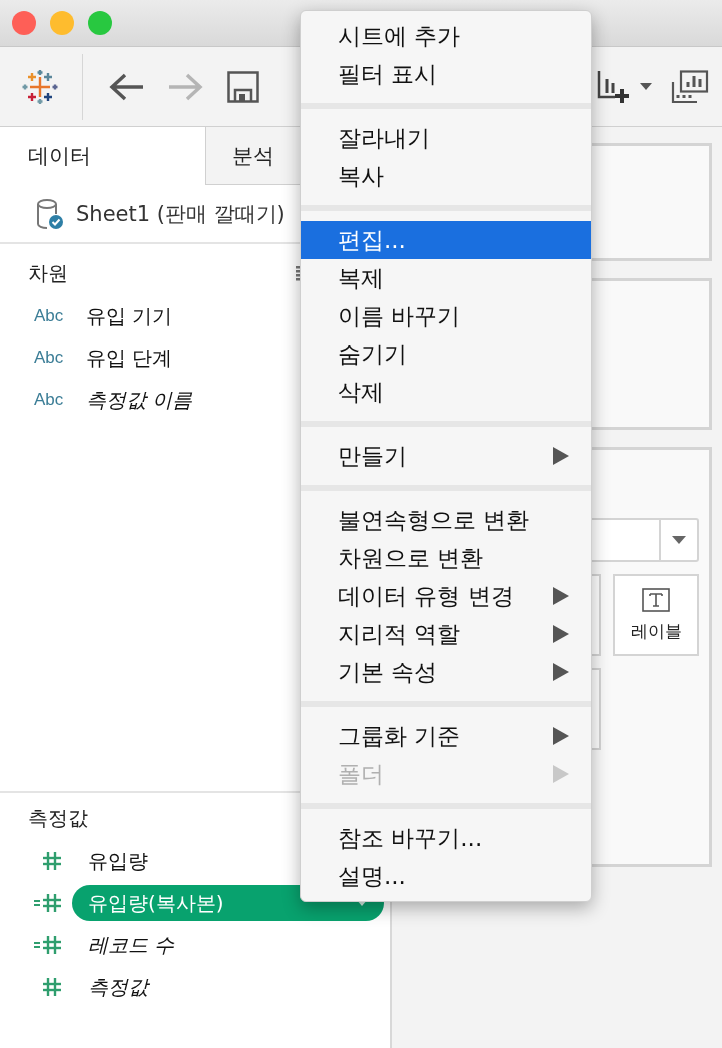  What do you see at coordinates (446, 278) in the screenshot?
I see `menu-item: 복제` at bounding box center [446, 278].